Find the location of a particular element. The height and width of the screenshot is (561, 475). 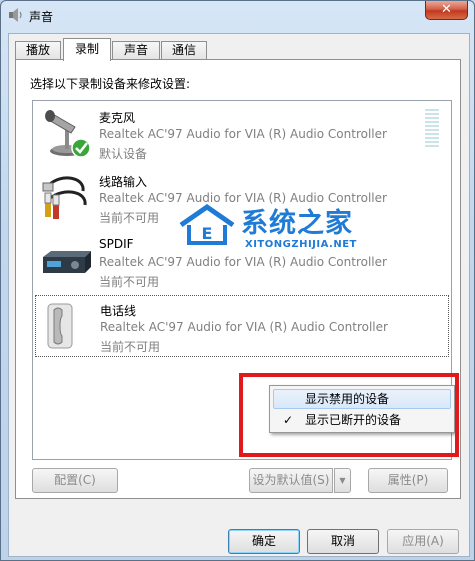

properties-button: 属性(P) is located at coordinates (408, 480).